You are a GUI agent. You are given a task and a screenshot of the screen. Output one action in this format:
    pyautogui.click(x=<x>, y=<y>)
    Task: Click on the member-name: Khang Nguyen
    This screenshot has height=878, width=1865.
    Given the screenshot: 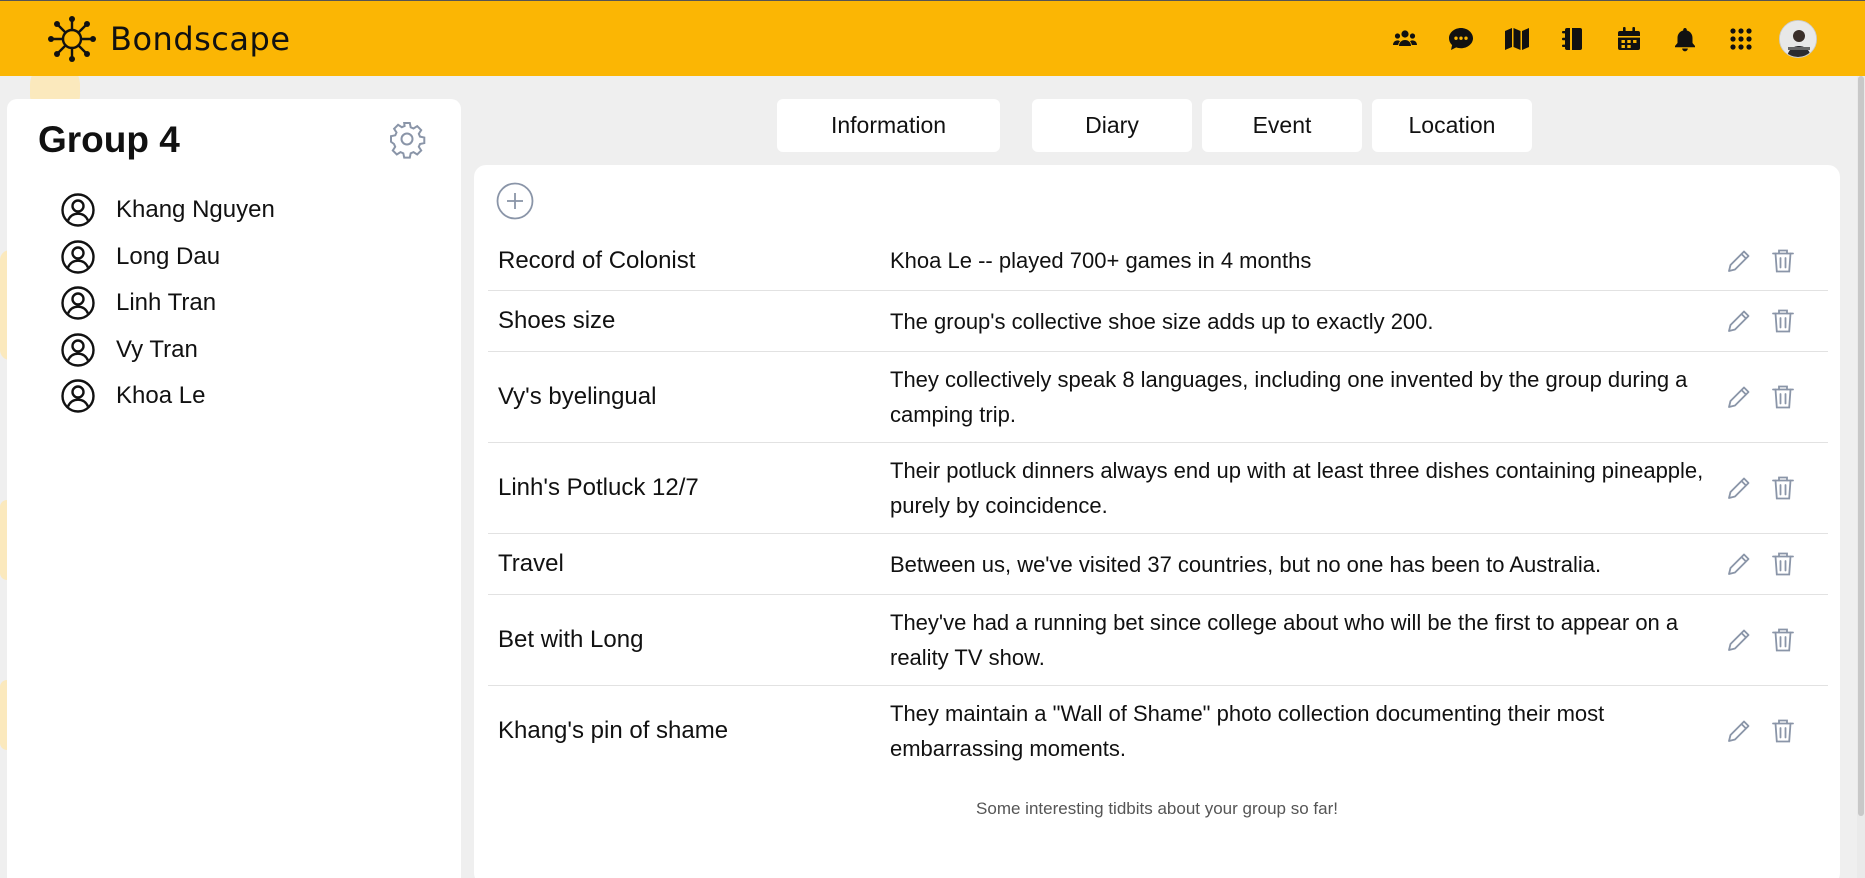 What is the action you would take?
    pyautogui.click(x=195, y=210)
    